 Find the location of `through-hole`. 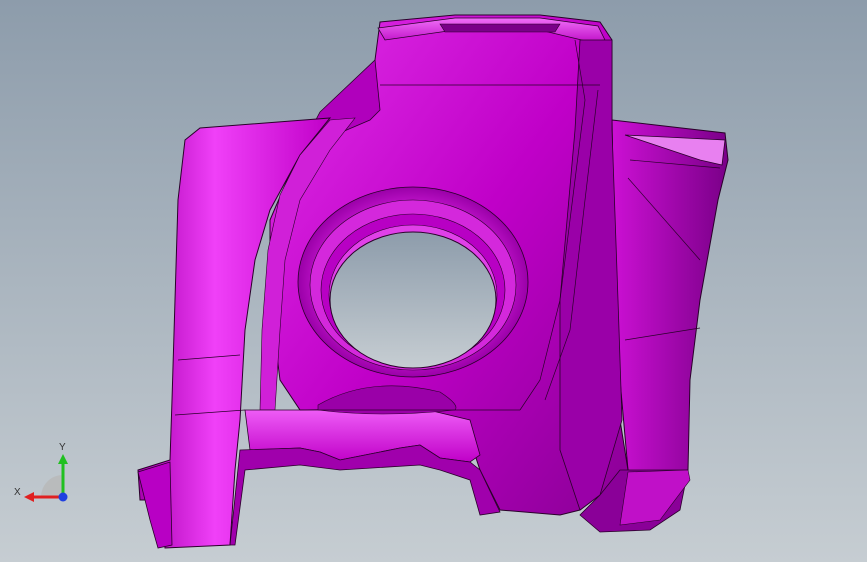

through-hole is located at coordinates (413, 300).